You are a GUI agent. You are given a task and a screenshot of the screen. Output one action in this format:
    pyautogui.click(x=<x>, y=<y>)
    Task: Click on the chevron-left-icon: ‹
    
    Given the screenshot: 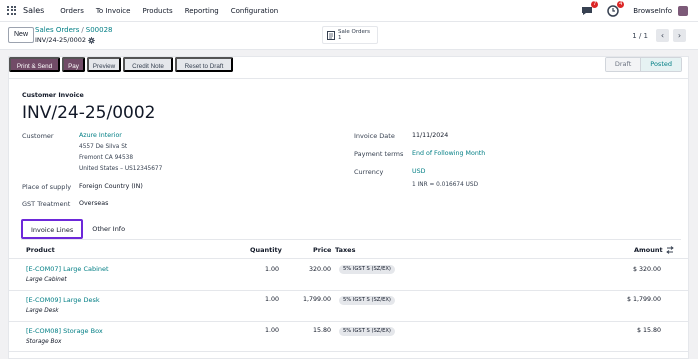 What is the action you would take?
    pyautogui.click(x=662, y=35)
    